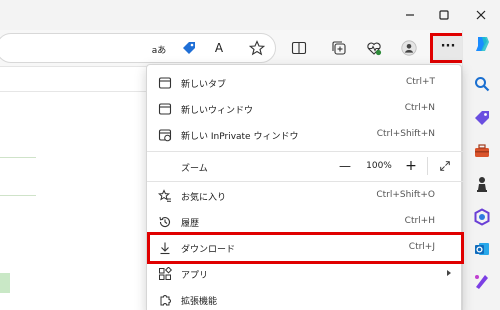 This screenshot has height=310, width=500. I want to click on designer-button, so click(482, 281).